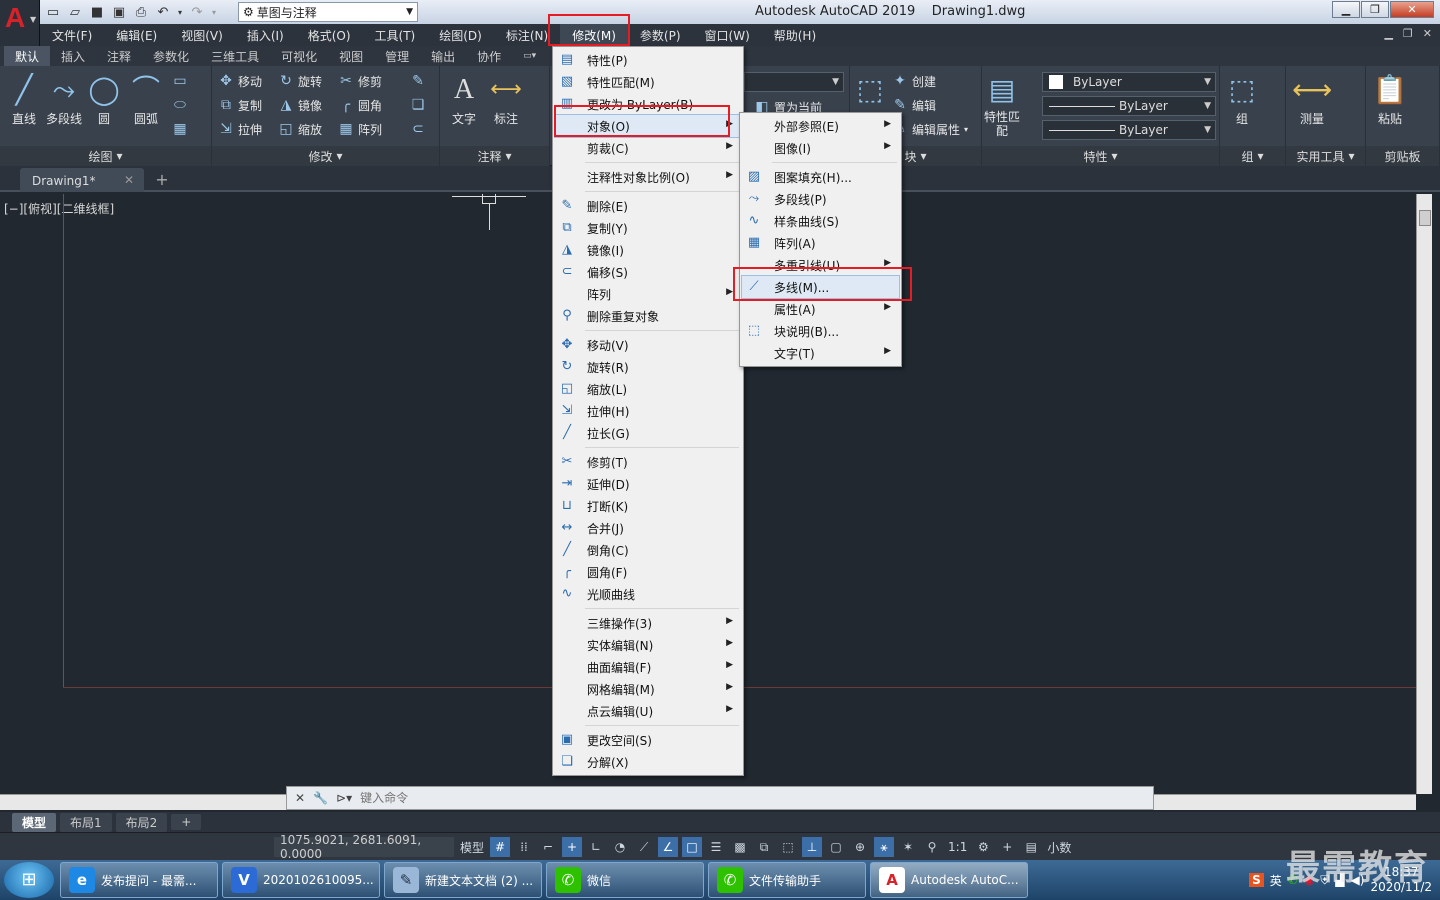 The image size is (1440, 900). I want to click on units-icon: ▤, so click(1031, 847).